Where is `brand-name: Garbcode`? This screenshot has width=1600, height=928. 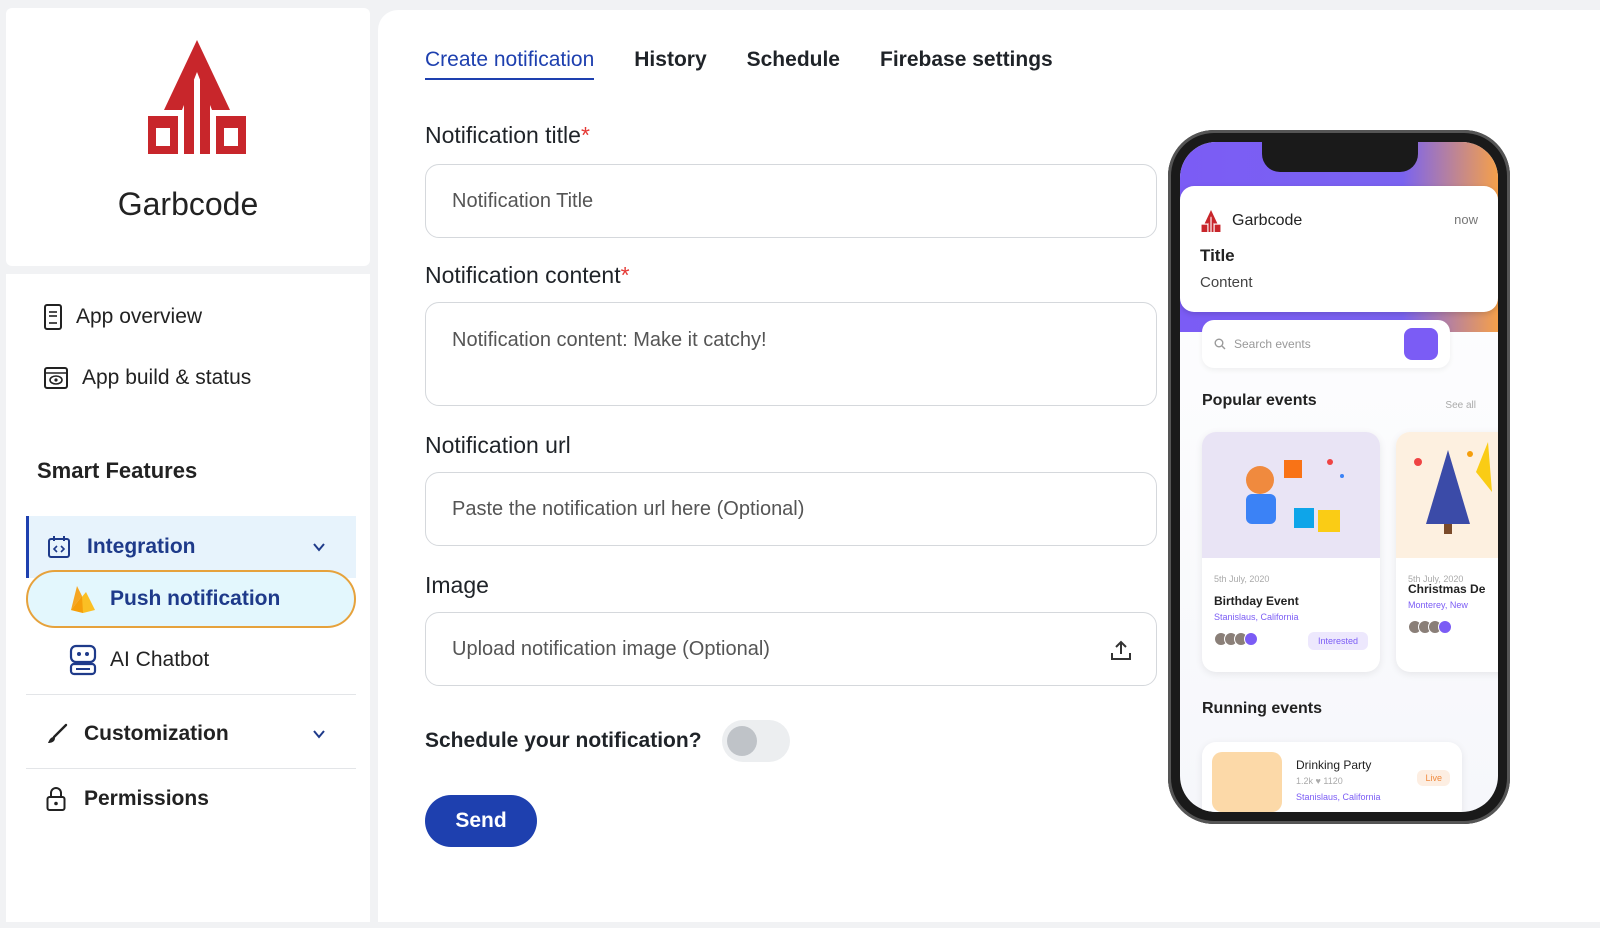
brand-name: Garbcode is located at coordinates (188, 204).